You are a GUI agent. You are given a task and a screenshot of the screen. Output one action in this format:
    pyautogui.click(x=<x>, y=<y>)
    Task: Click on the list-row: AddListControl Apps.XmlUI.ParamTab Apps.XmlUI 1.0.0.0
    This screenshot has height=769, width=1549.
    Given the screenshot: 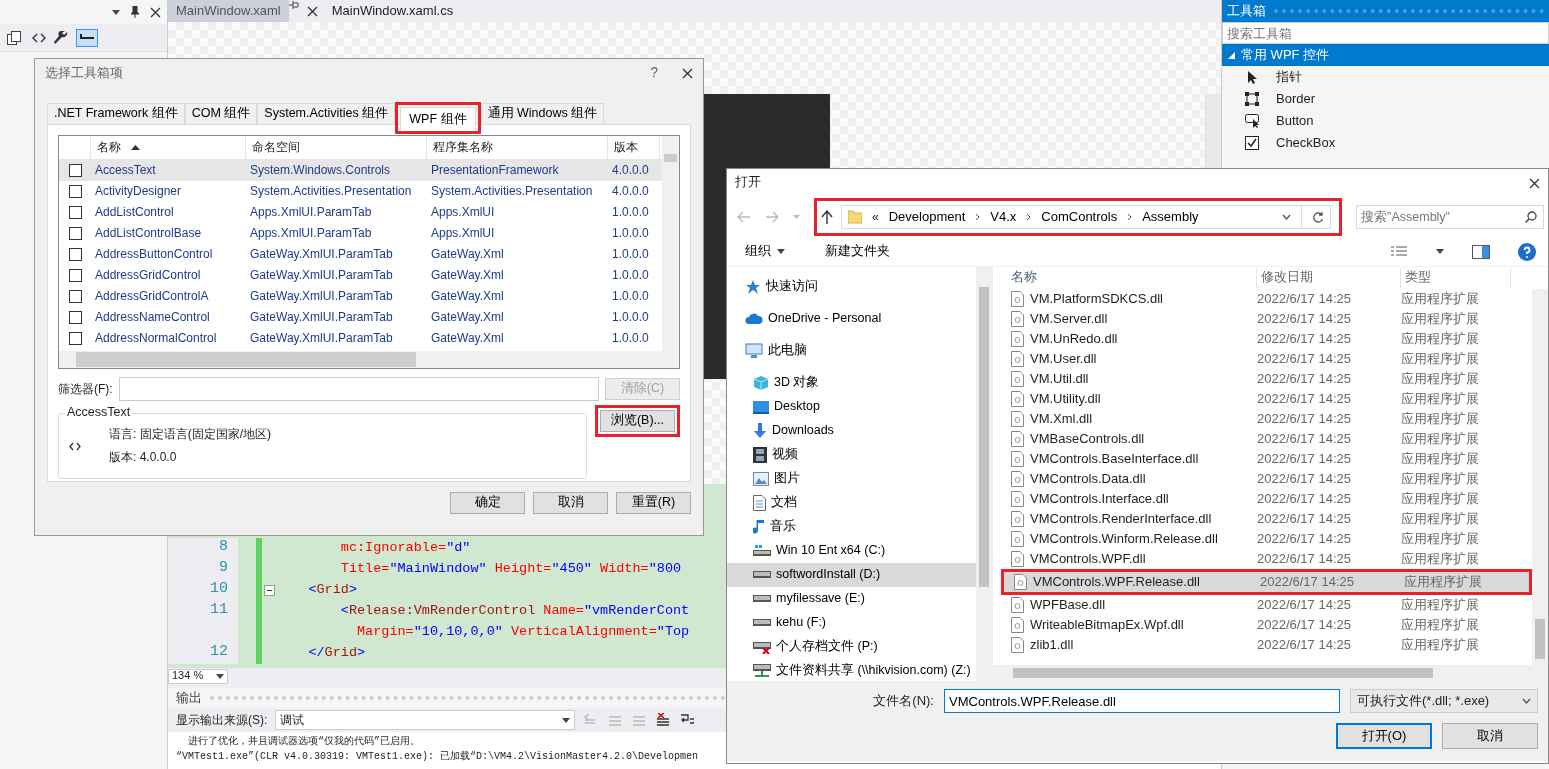 What is the action you would take?
    pyautogui.click(x=360, y=212)
    